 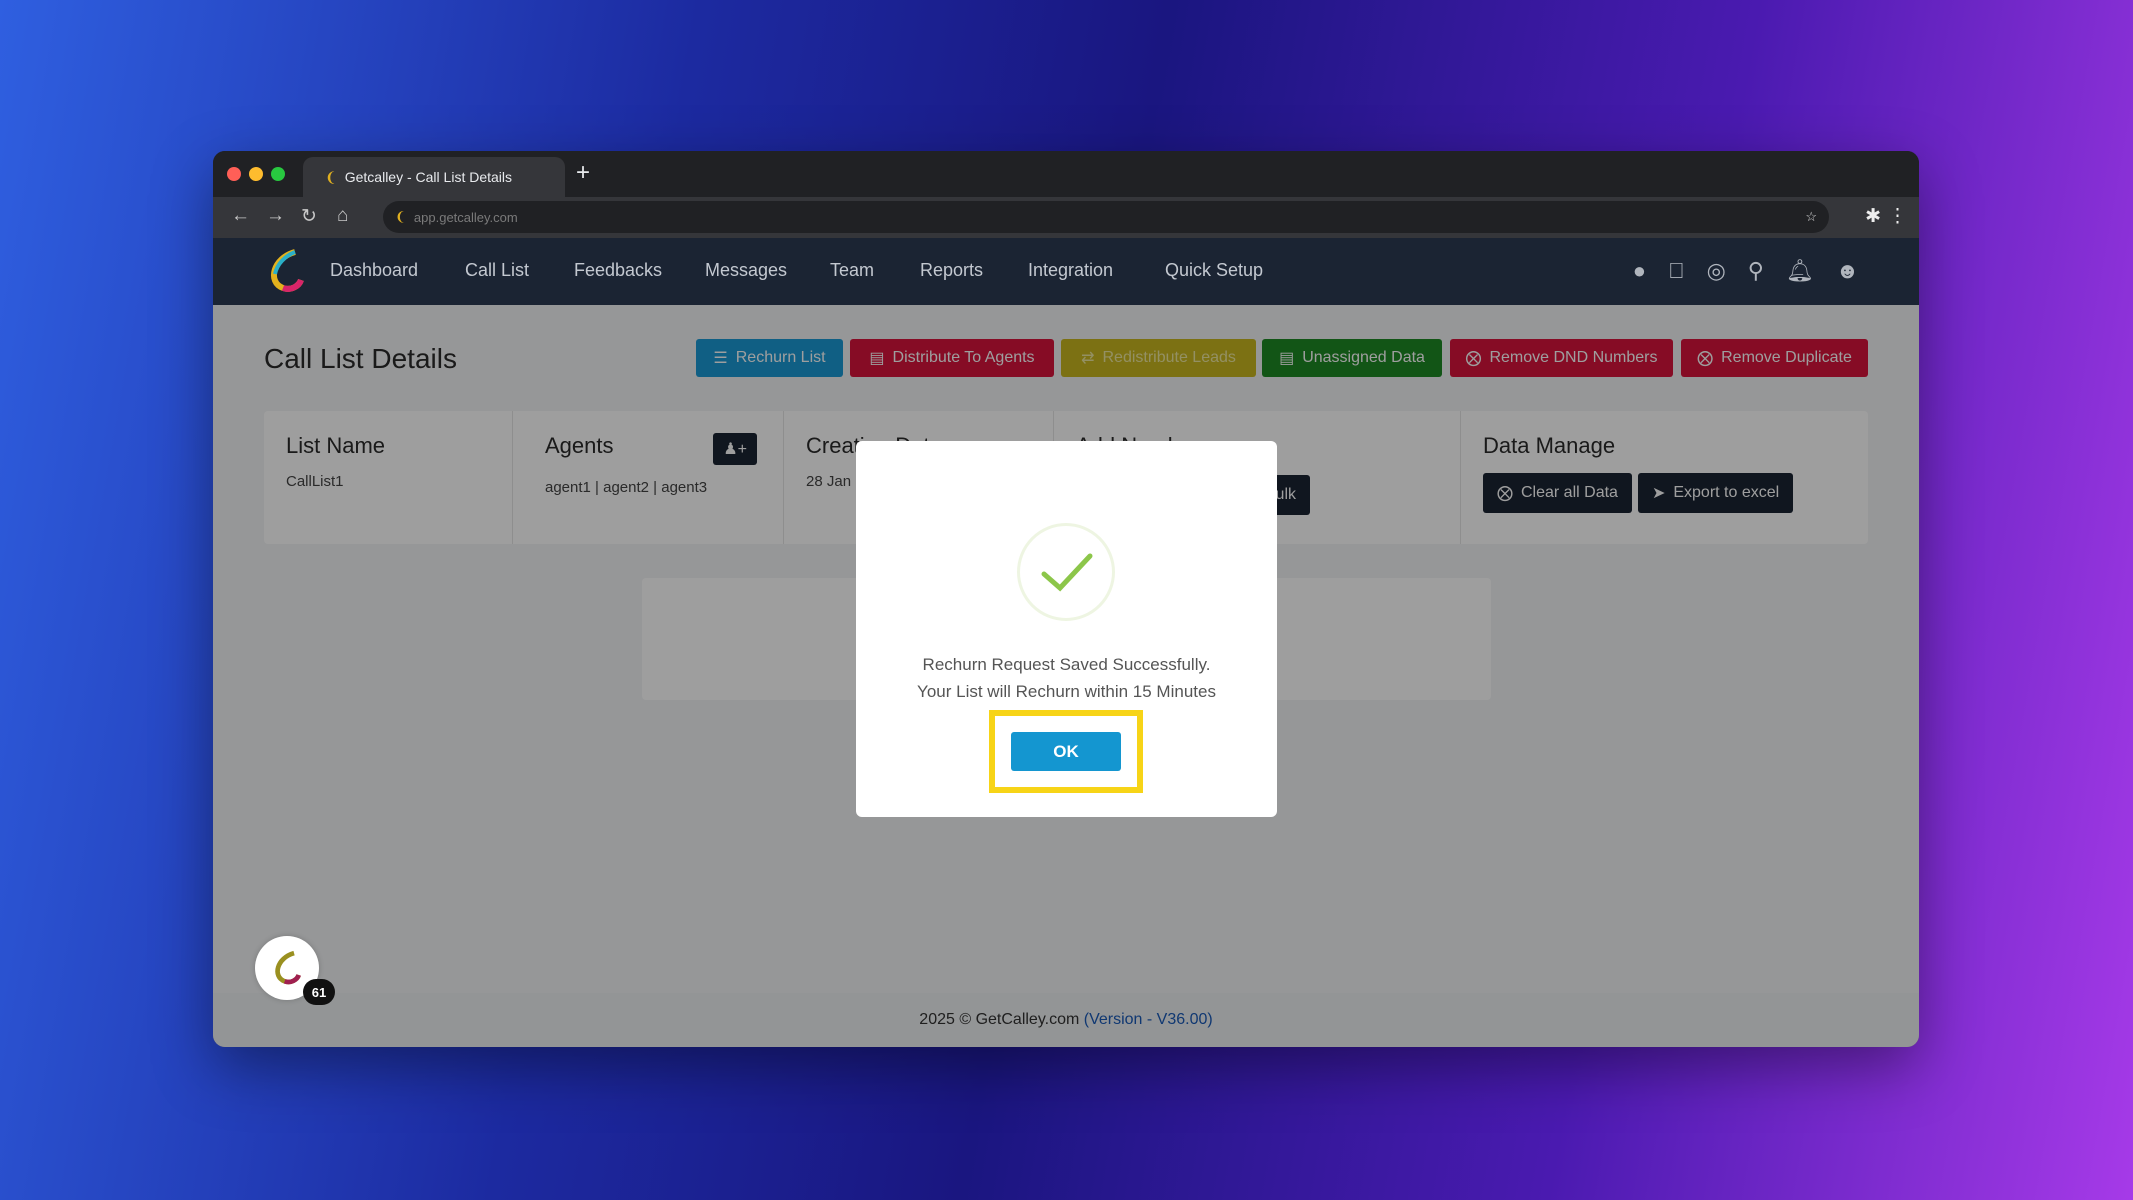 I want to click on maximize-window-button, so click(x=278, y=174).